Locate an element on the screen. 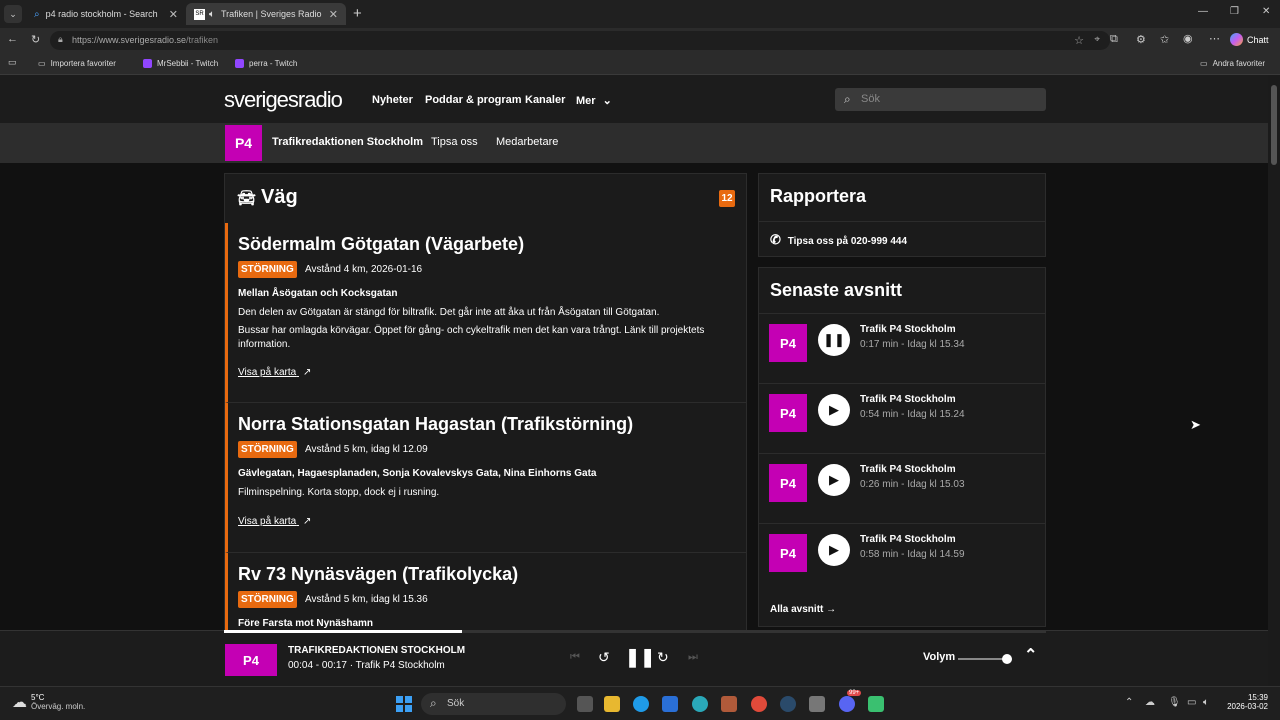 The image size is (1280, 720). star-icon: ☆ is located at coordinates (1079, 40).